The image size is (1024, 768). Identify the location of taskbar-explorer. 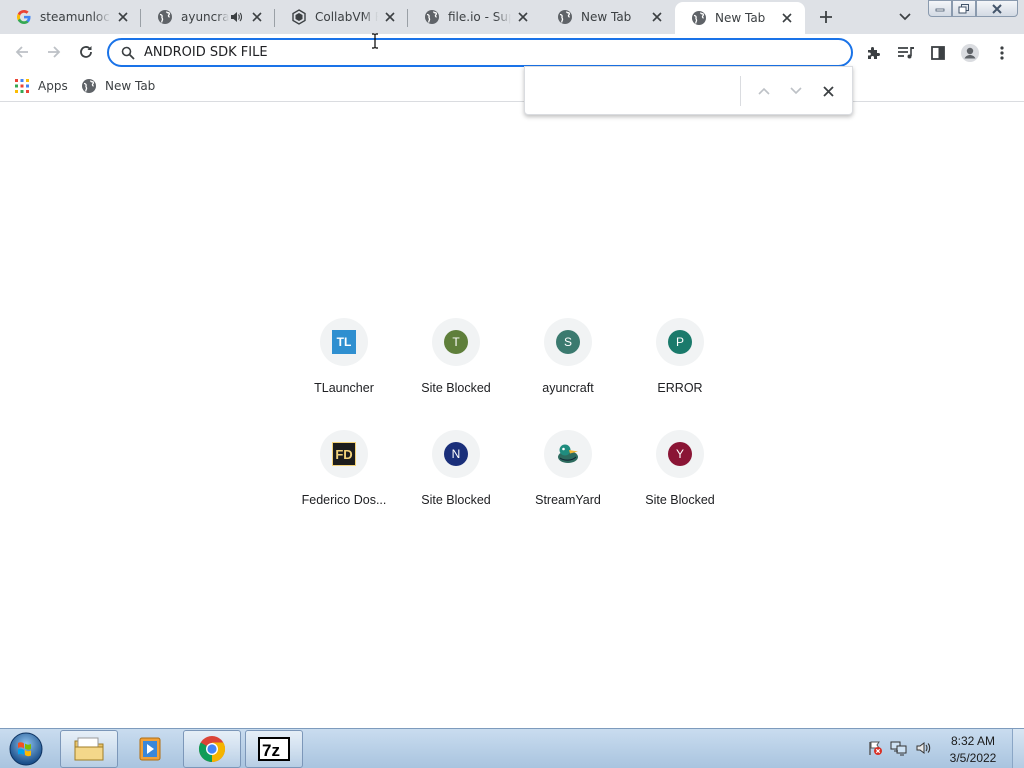
(89, 749).